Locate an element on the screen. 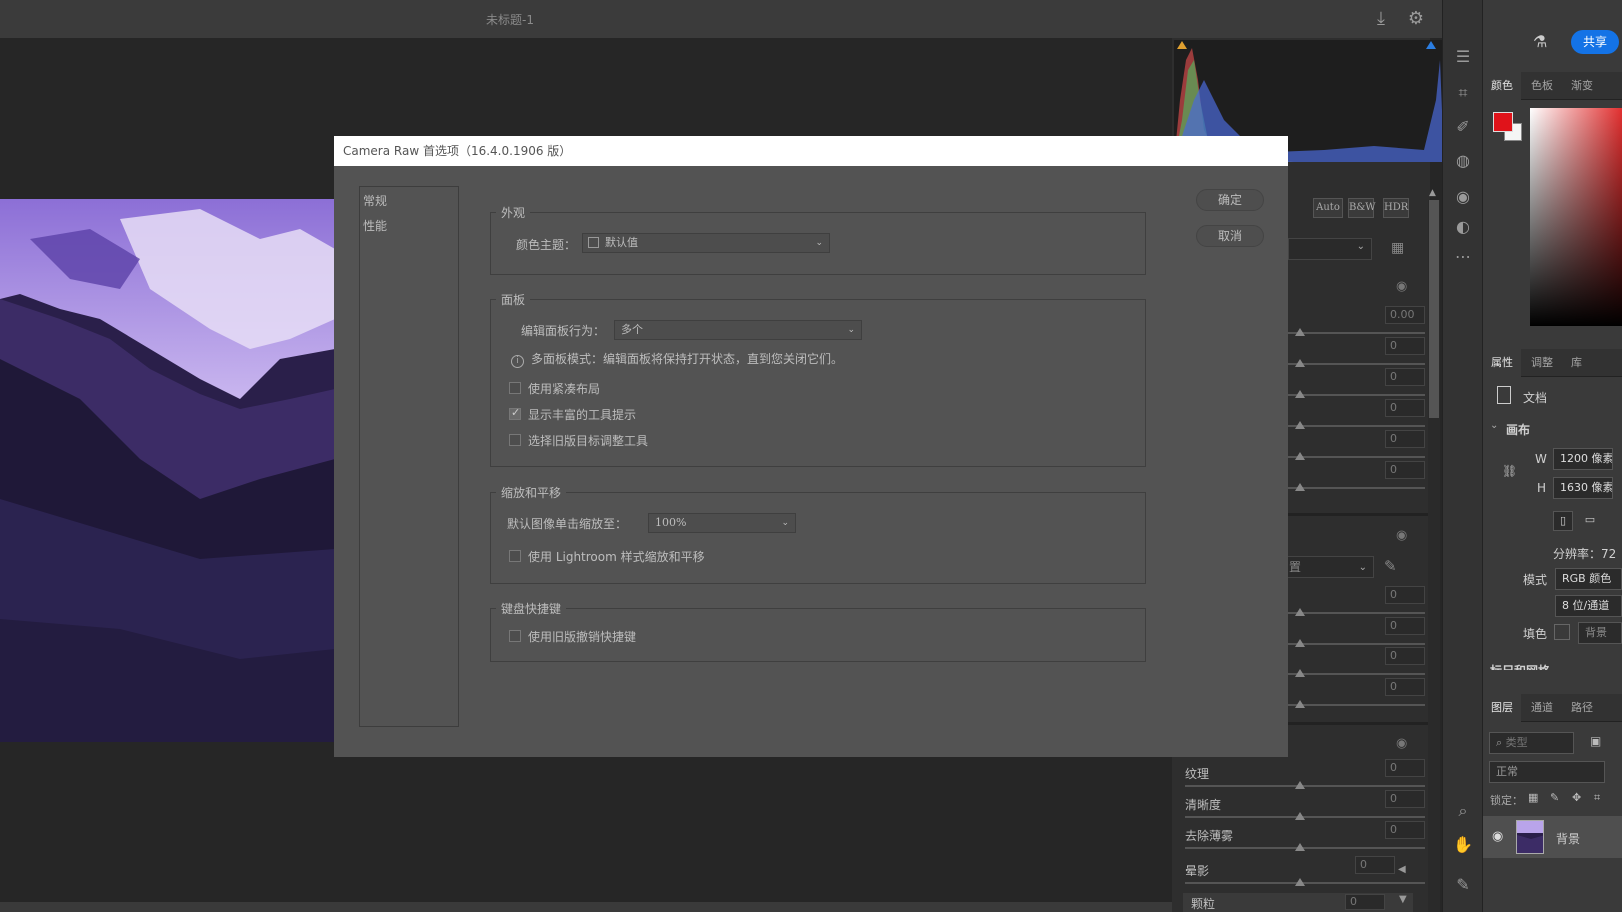  tab-layers: 图层 is located at coordinates (1502, 708).